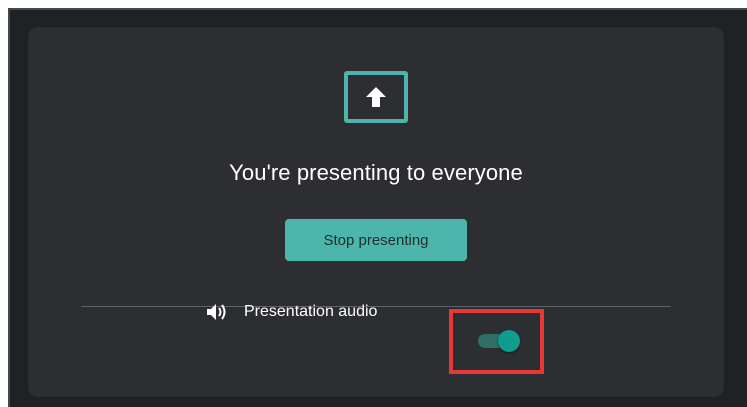 Image resolution: width=747 pixels, height=407 pixels. What do you see at coordinates (376, 240) in the screenshot?
I see `stop-presenting-button: Stop presenting` at bounding box center [376, 240].